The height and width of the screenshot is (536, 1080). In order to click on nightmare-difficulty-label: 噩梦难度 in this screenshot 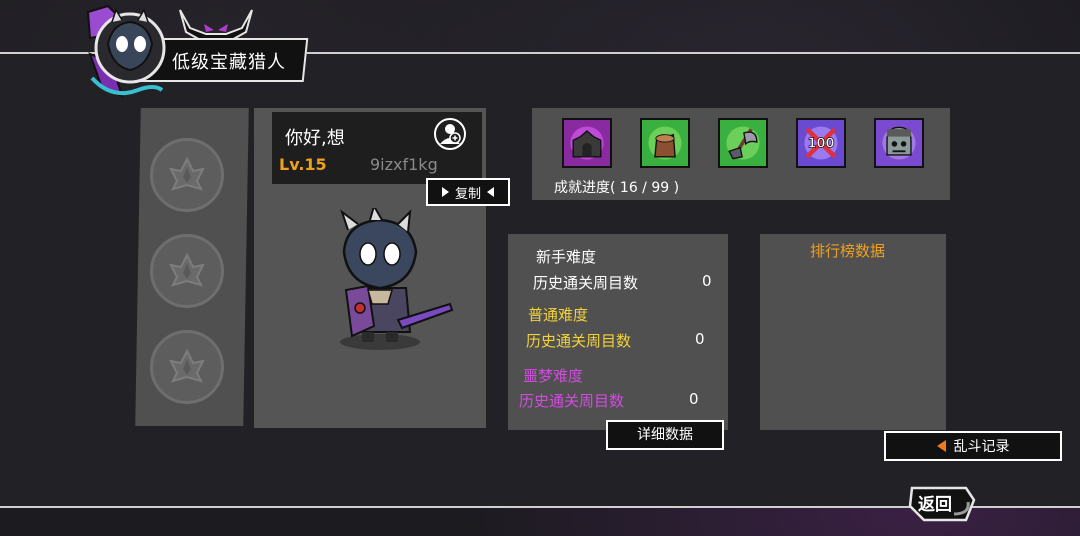, I will do `click(553, 376)`.